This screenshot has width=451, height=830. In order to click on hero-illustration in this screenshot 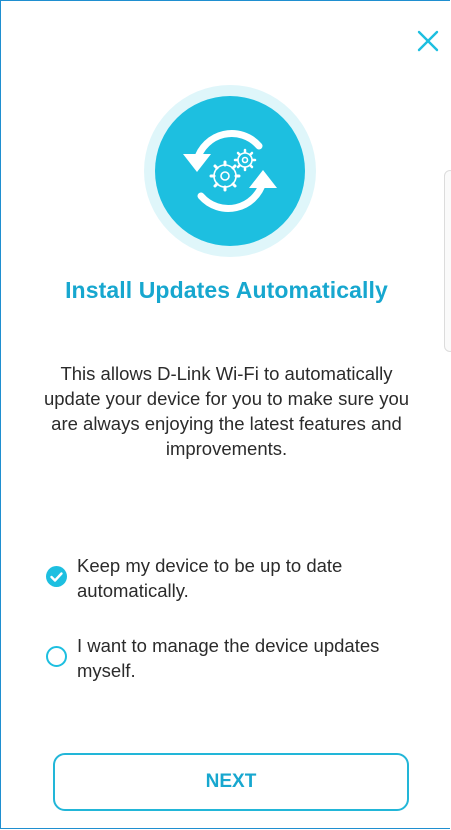, I will do `click(230, 171)`.